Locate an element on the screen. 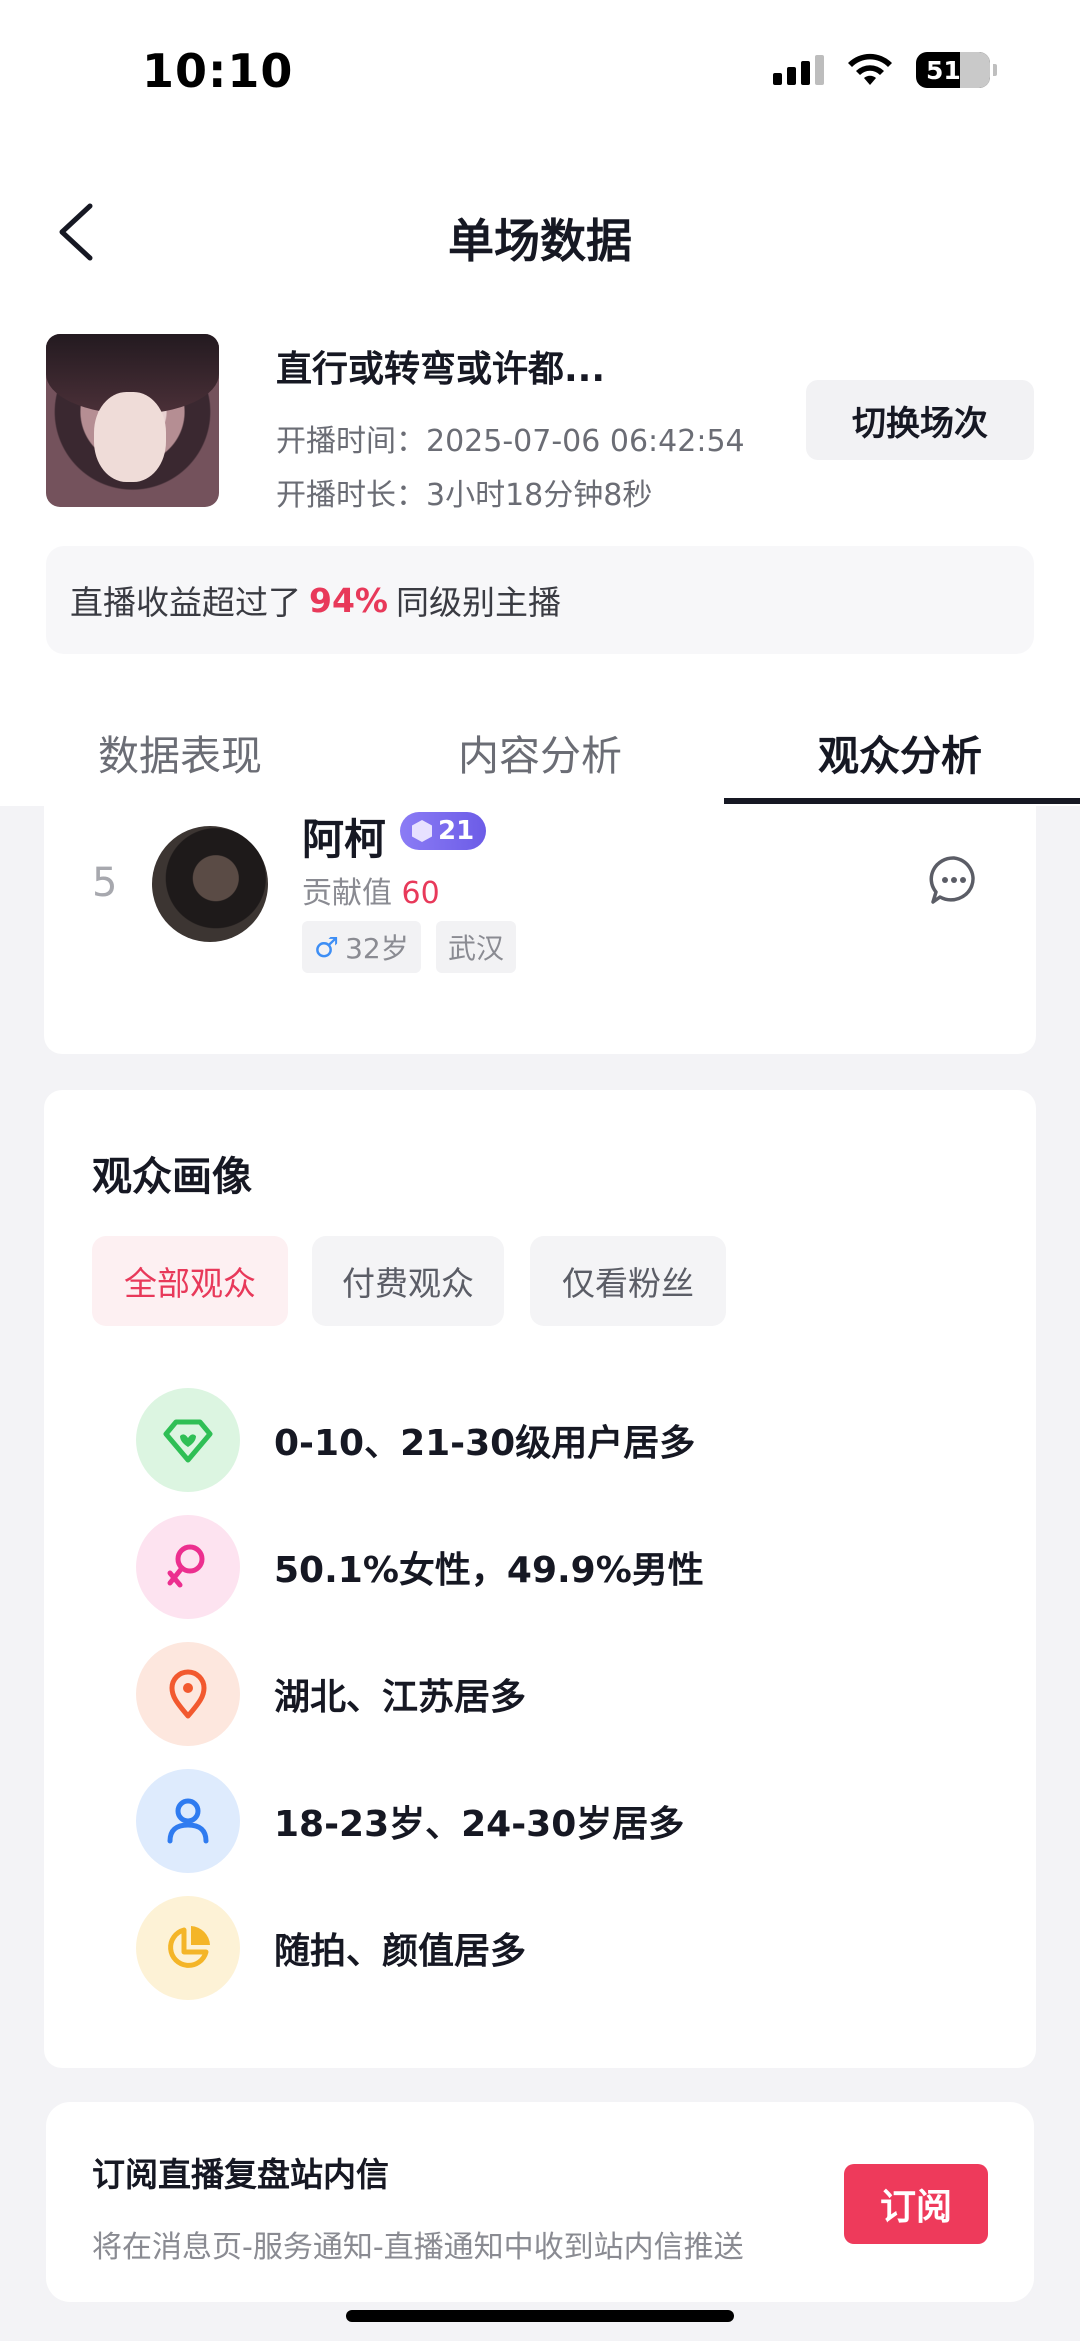  fan-contribution: 贡献值 60 is located at coordinates (371, 890).